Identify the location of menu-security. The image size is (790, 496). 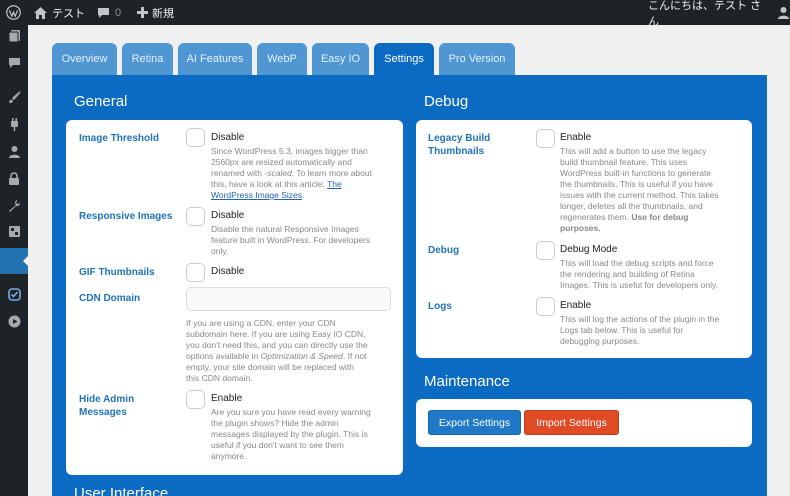
(14, 181).